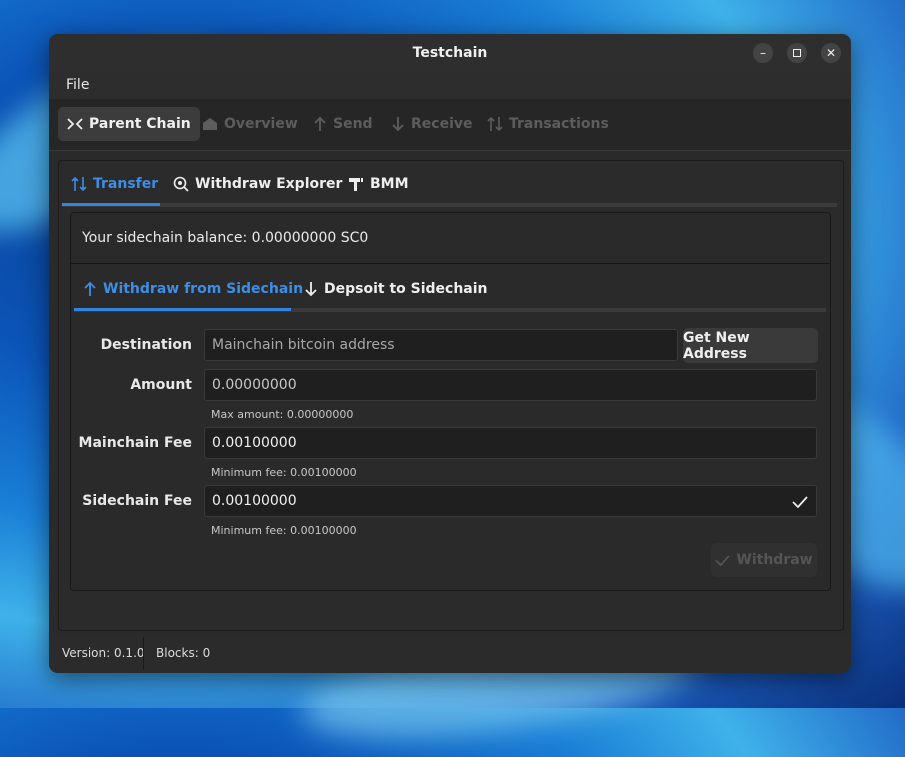  What do you see at coordinates (510, 385) in the screenshot?
I see `amount-input: 0.00000000` at bounding box center [510, 385].